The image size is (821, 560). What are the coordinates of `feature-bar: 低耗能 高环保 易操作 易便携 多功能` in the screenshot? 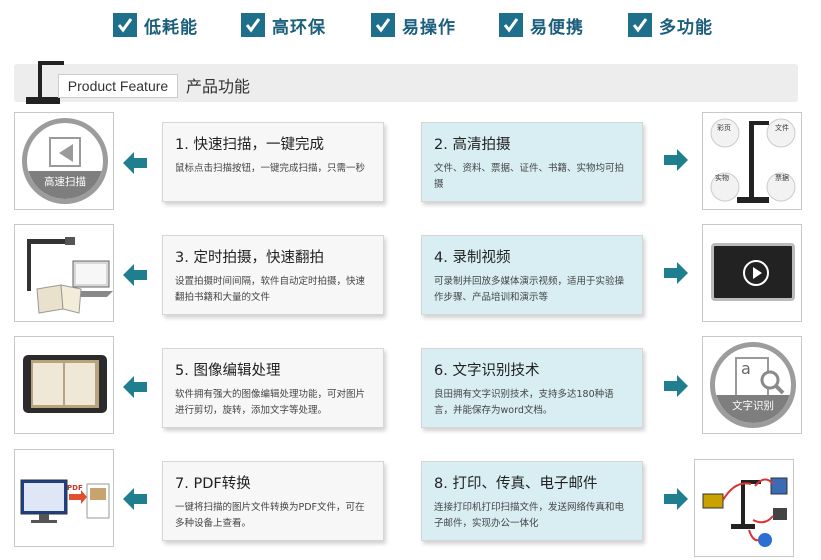 It's located at (410, 25).